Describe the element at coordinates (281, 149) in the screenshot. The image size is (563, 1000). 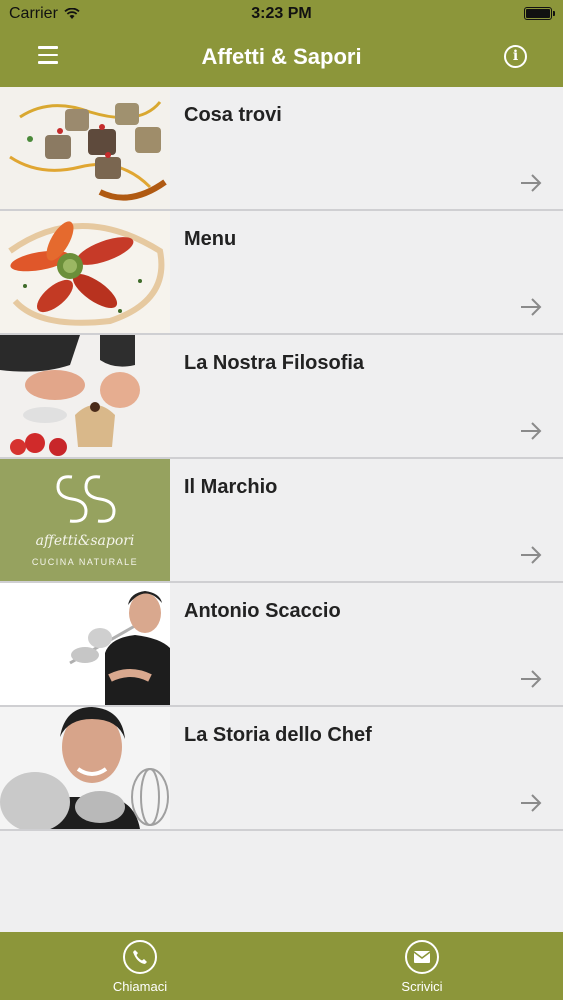
I see `list-item-cosa-trovi: Cosa trovi` at that location.